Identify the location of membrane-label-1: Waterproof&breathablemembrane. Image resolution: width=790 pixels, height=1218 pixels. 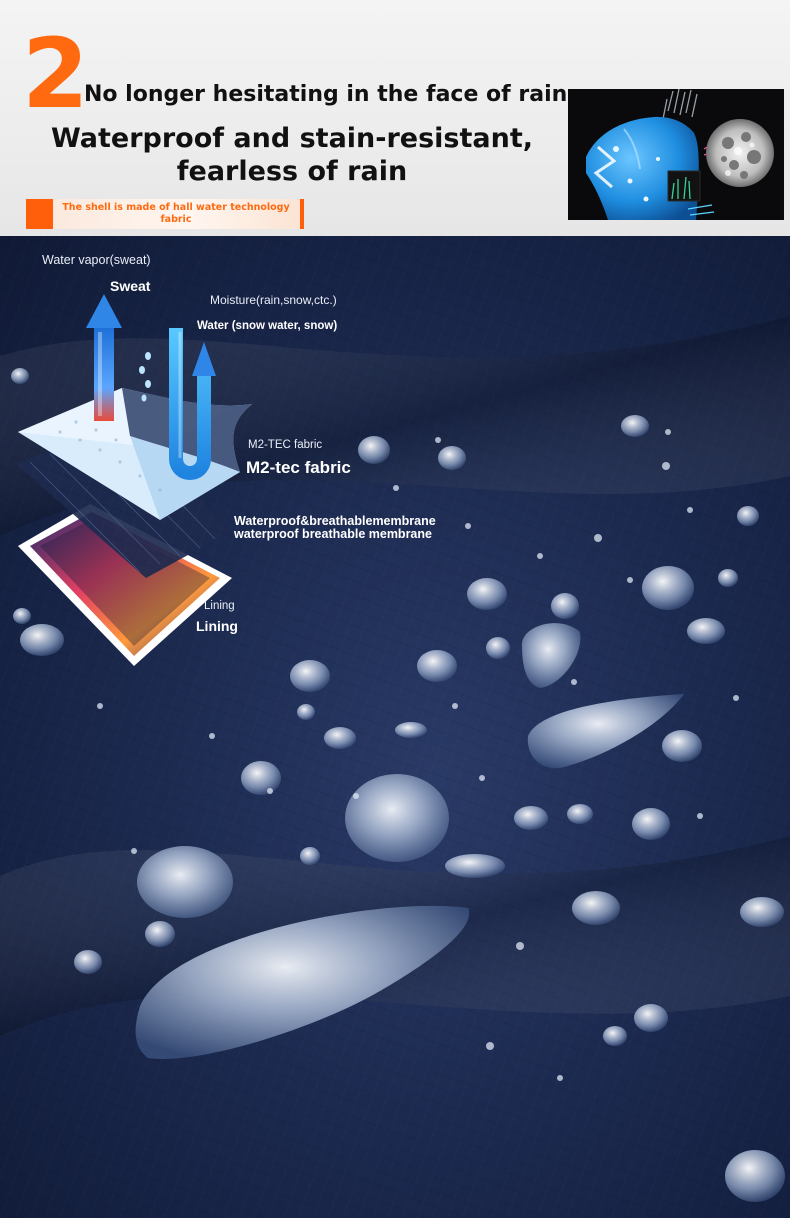
(335, 521).